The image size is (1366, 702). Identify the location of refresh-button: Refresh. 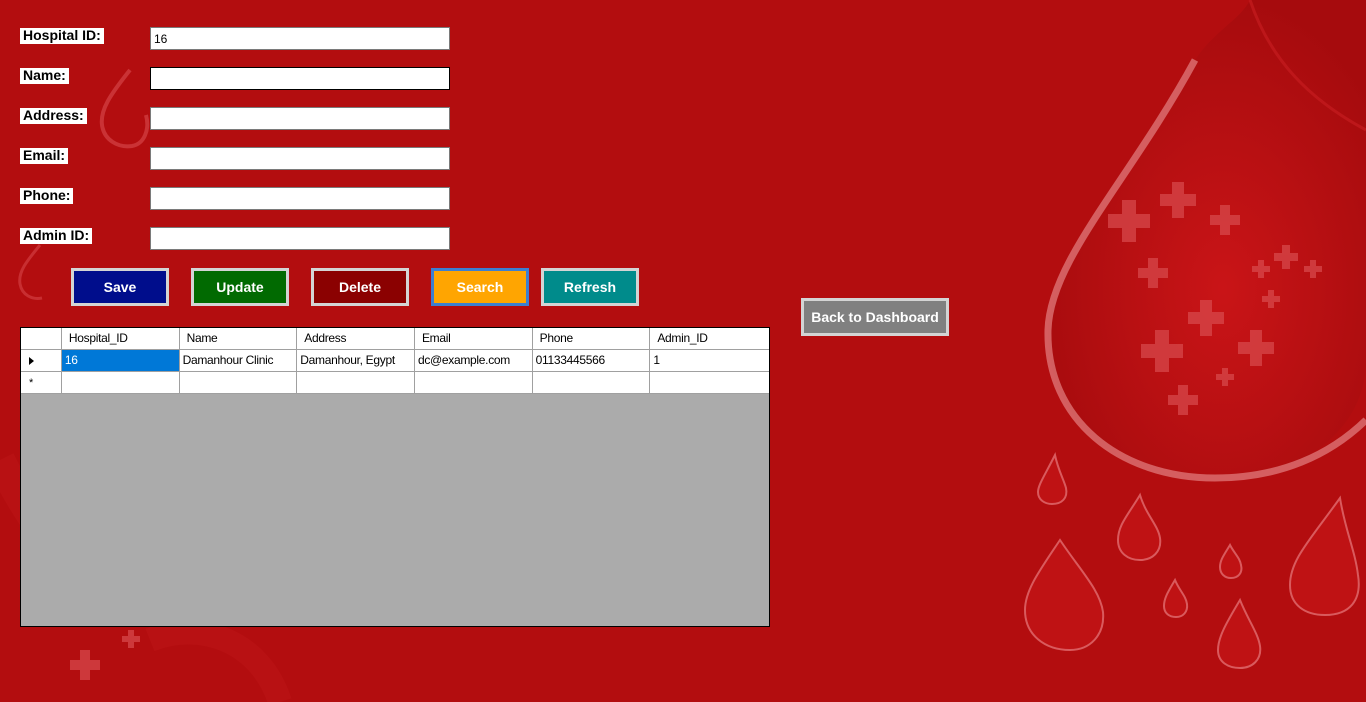
(590, 287).